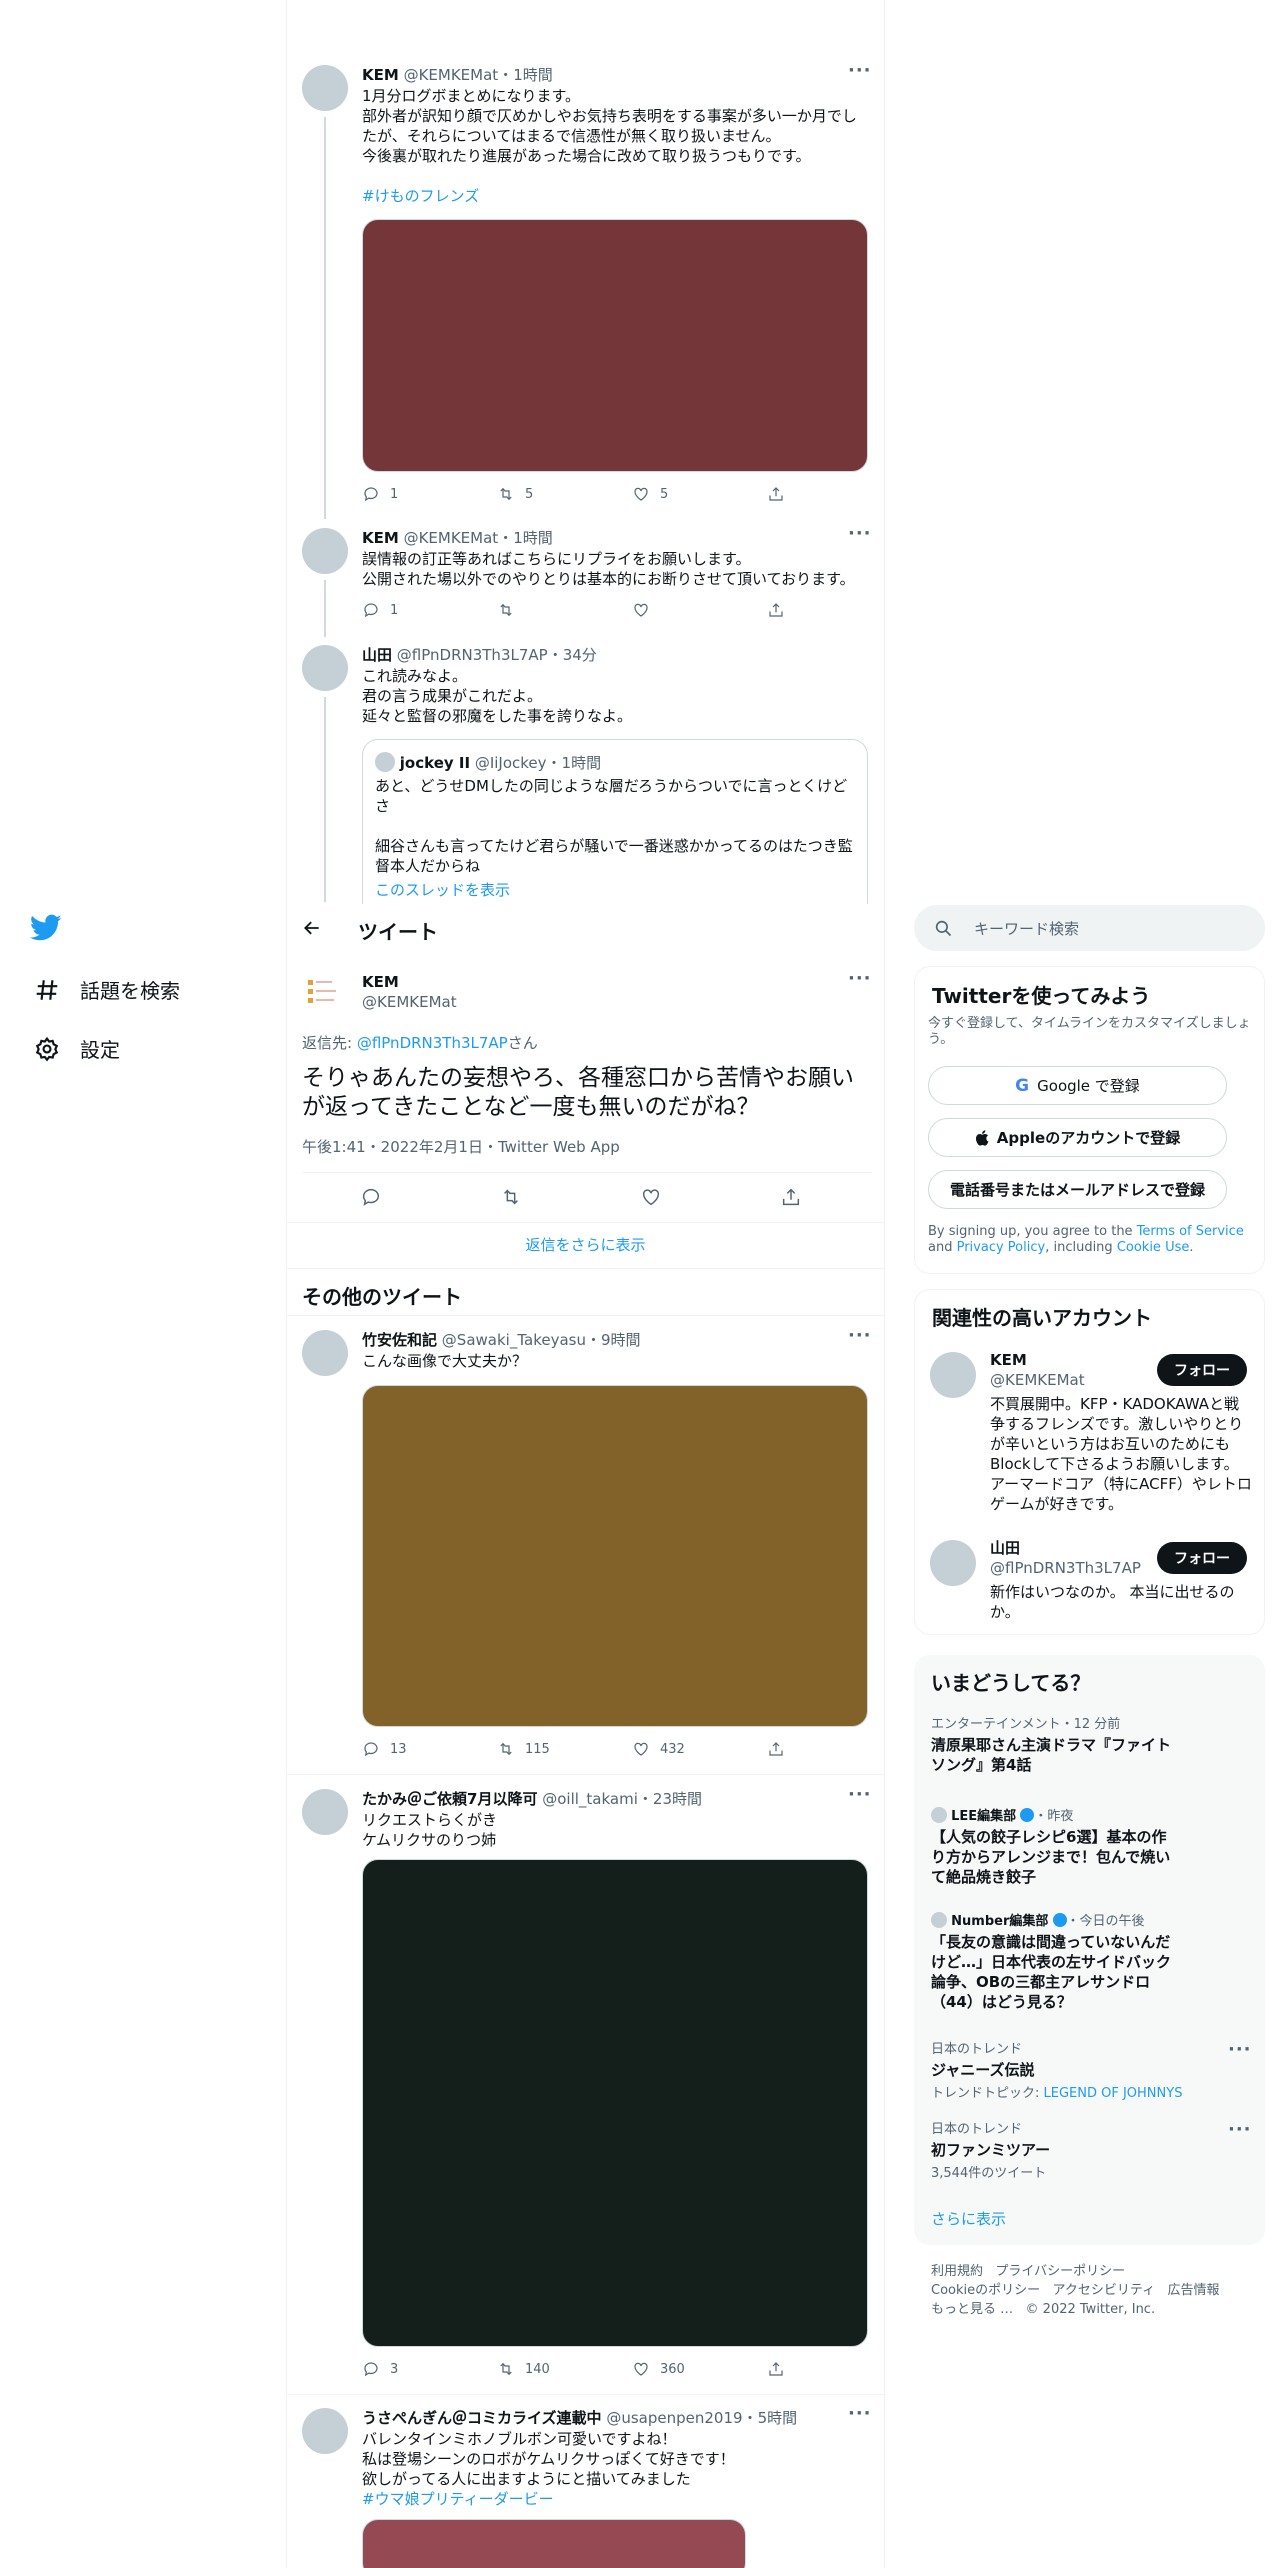  I want to click on tweet-author: KEM @KEMKEMat, so click(409, 992).